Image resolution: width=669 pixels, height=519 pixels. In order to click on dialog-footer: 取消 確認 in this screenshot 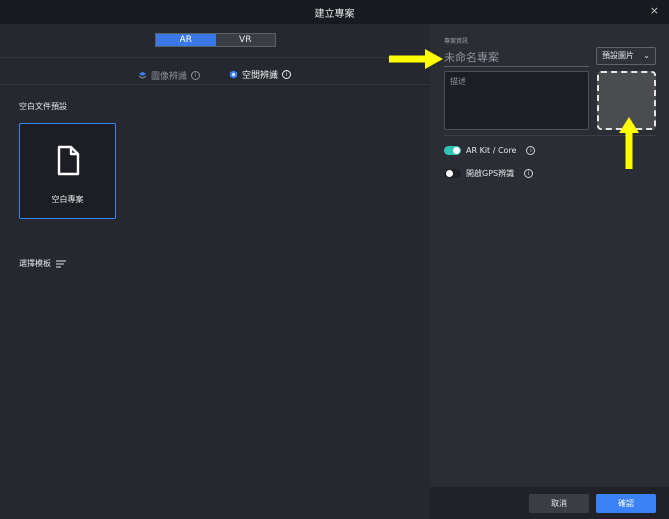, I will do `click(549, 503)`.